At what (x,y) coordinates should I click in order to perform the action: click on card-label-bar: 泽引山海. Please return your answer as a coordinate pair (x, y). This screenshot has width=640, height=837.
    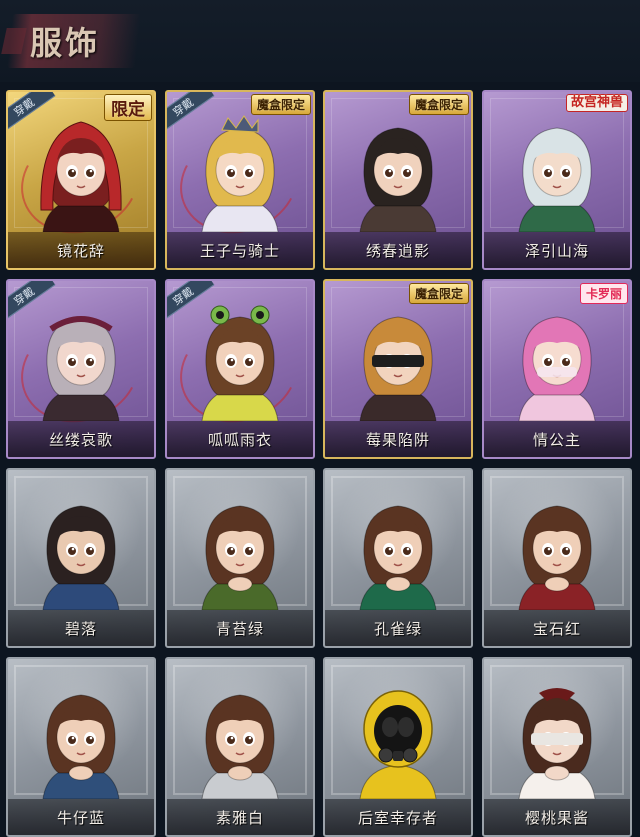
    Looking at the image, I should click on (557, 250).